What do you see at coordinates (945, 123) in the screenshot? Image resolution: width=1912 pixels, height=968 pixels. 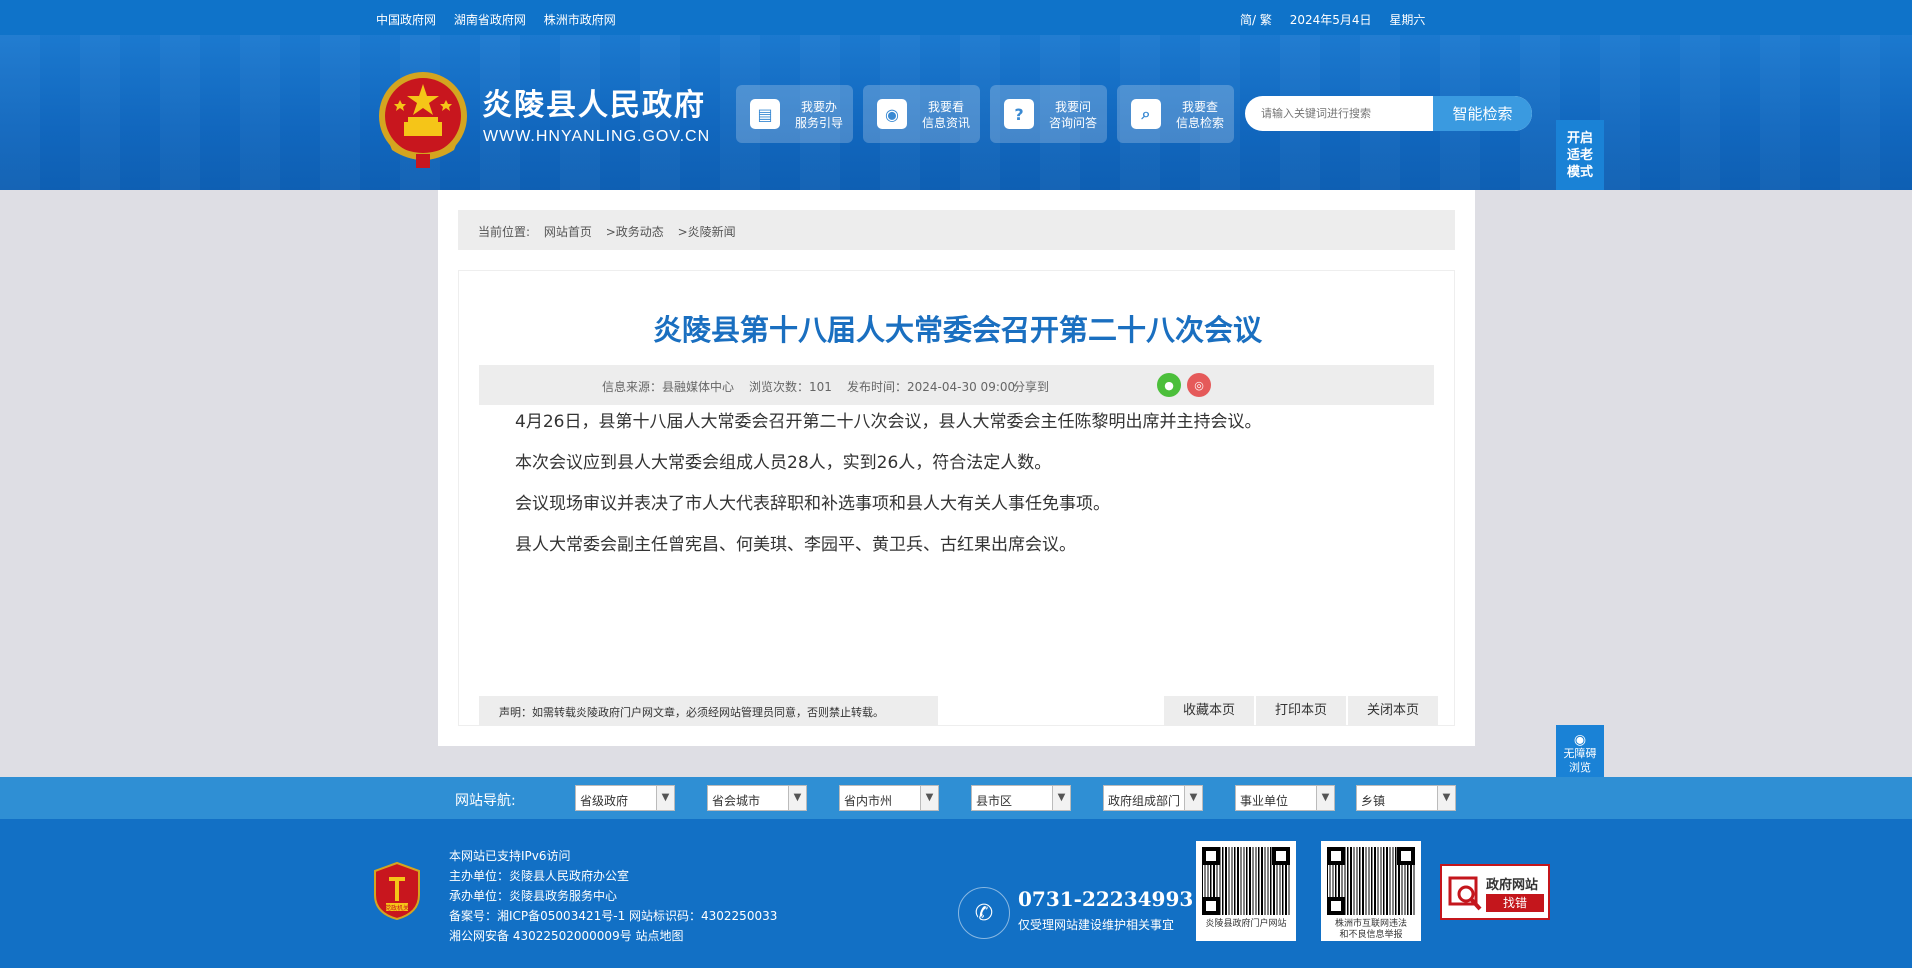 I see `service-view-line2: 信息资讯` at bounding box center [945, 123].